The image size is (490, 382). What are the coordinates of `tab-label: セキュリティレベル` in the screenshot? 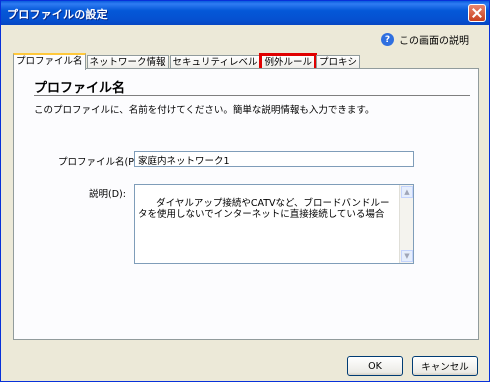 It's located at (215, 62).